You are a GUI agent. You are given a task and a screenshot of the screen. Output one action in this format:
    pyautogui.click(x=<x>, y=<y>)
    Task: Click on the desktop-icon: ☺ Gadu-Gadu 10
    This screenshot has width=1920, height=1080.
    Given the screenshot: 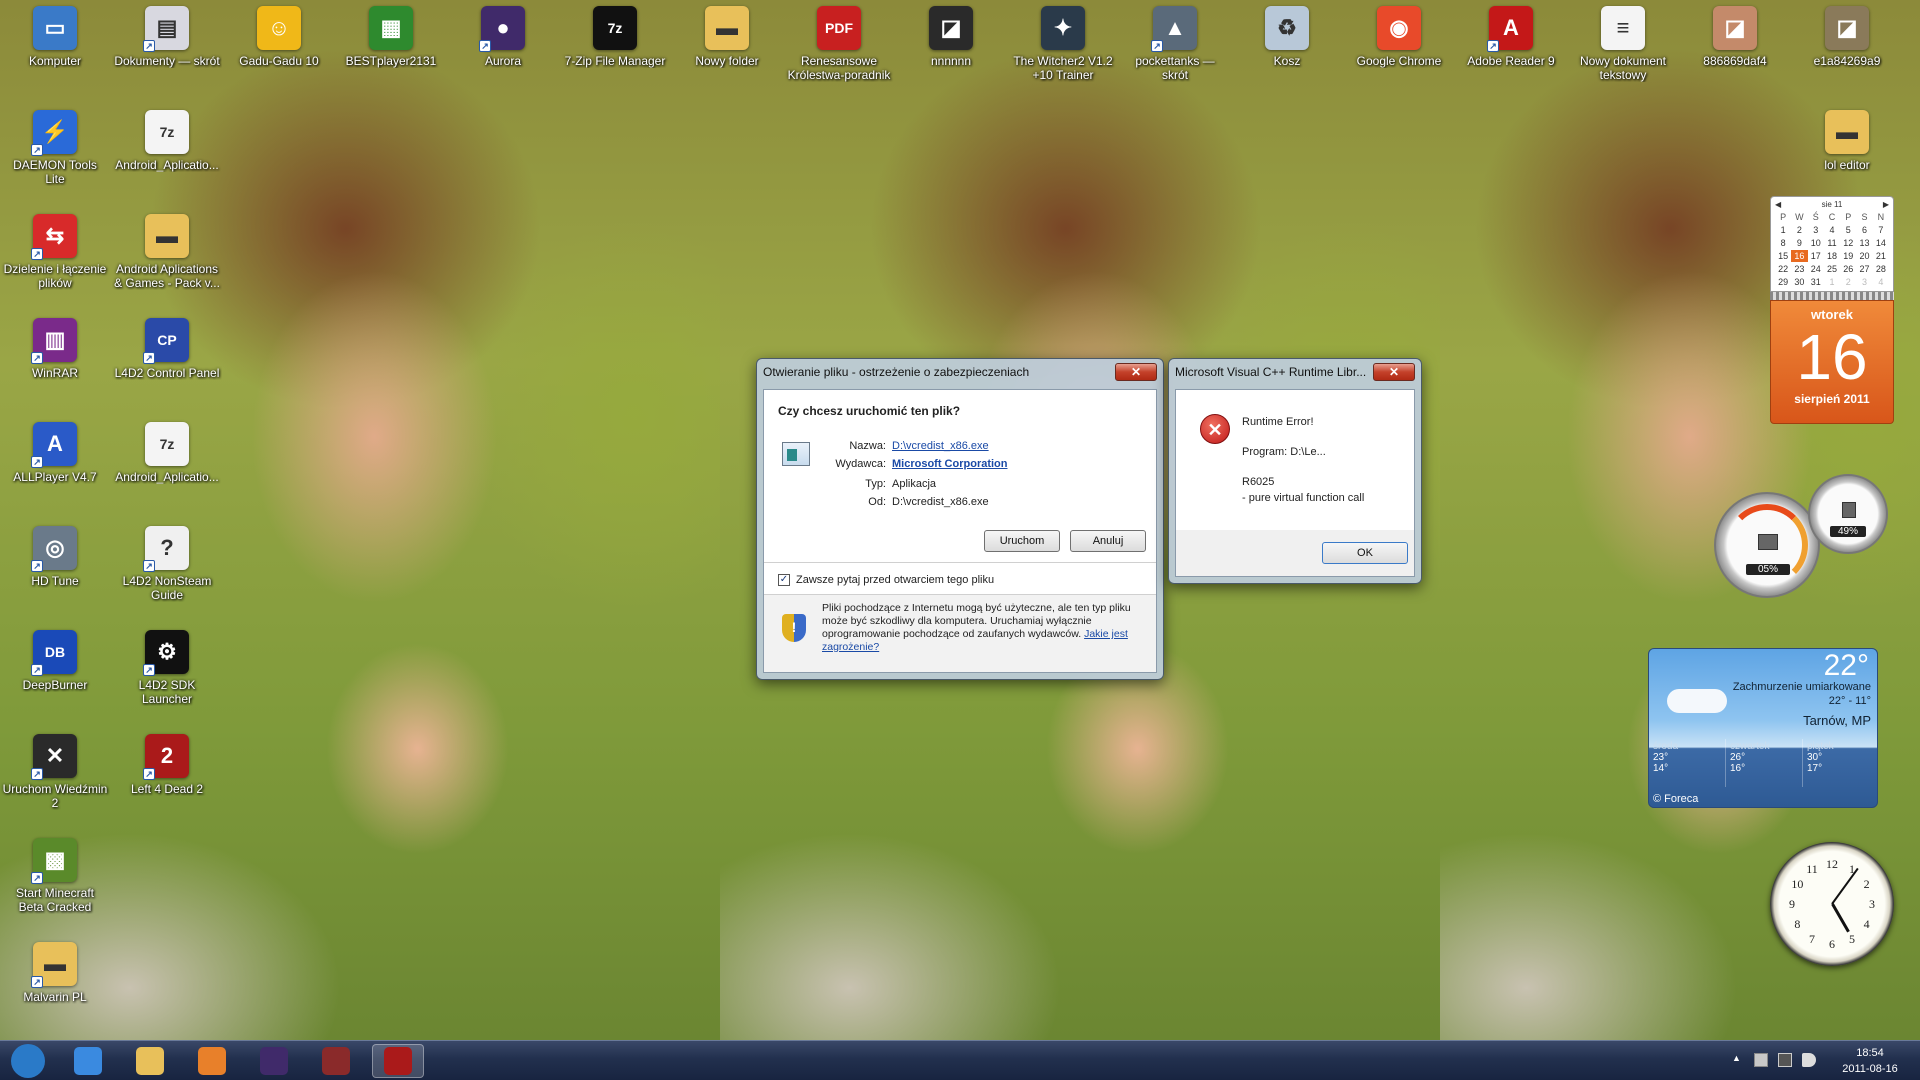 What is the action you would take?
    pyautogui.click(x=279, y=34)
    